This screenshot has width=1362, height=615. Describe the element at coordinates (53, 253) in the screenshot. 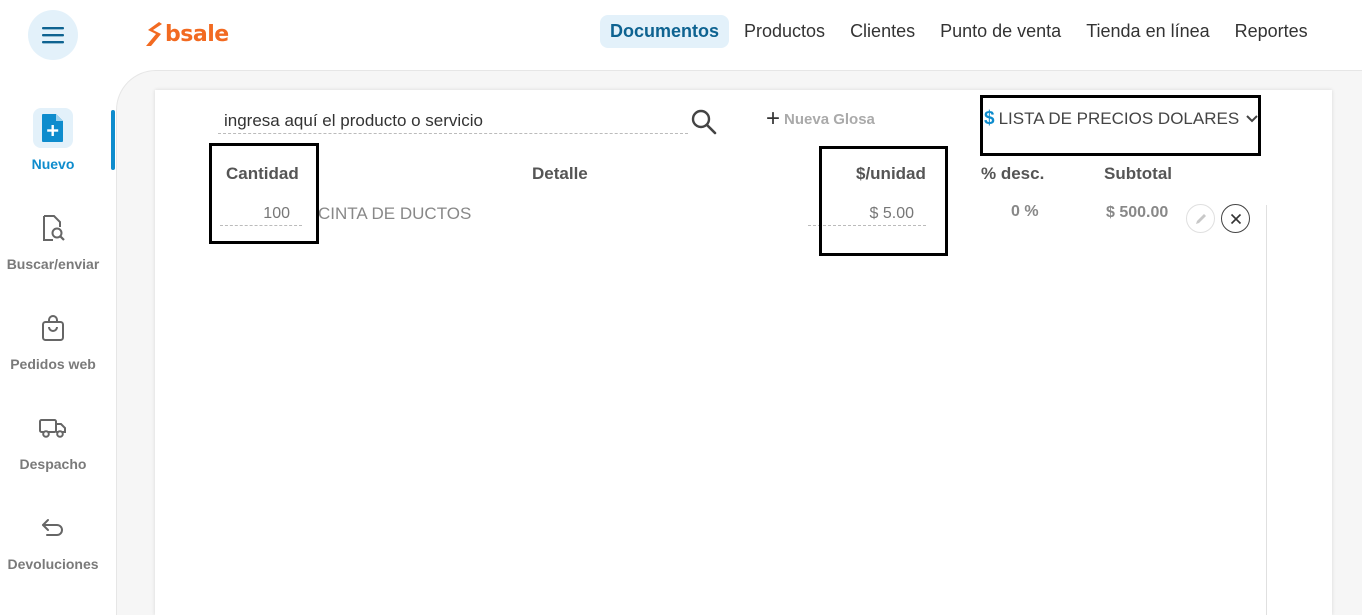

I see `sidebar-item-buscar-enviar: Buscar/enviar` at that location.